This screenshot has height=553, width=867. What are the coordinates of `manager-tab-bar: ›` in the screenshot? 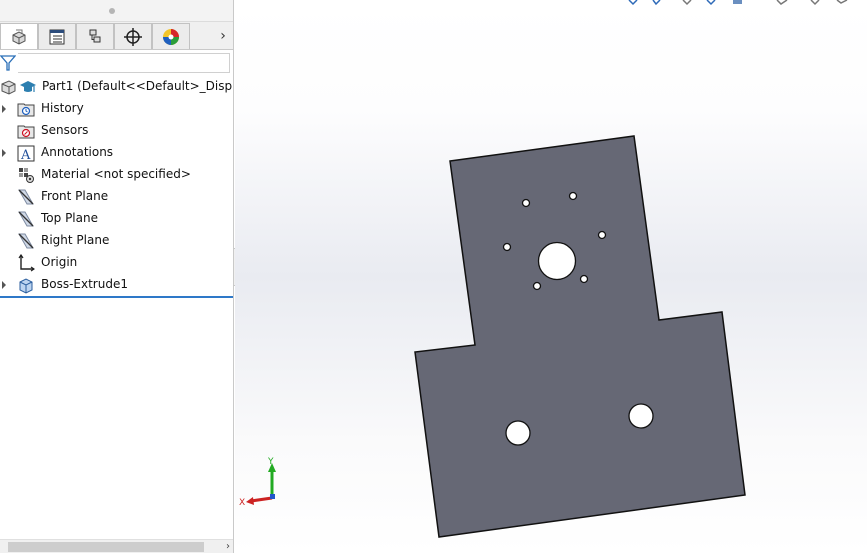 It's located at (116, 36).